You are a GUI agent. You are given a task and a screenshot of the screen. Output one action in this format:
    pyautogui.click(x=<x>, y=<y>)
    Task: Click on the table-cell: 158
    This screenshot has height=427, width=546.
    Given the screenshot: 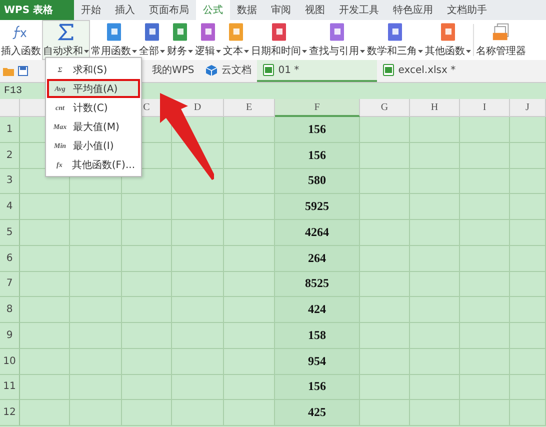 What is the action you would take?
    pyautogui.click(x=317, y=336)
    